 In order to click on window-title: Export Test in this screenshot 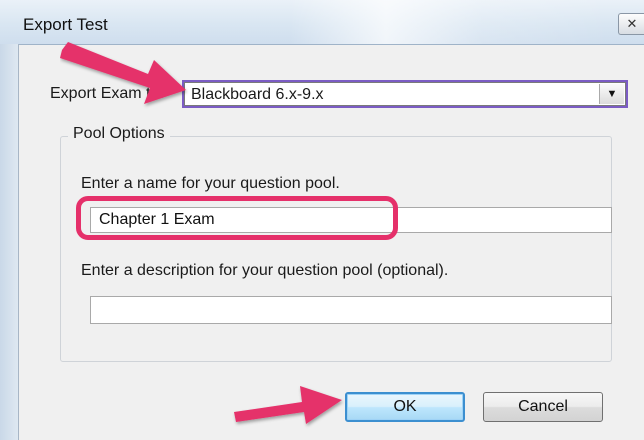, I will do `click(65, 24)`.